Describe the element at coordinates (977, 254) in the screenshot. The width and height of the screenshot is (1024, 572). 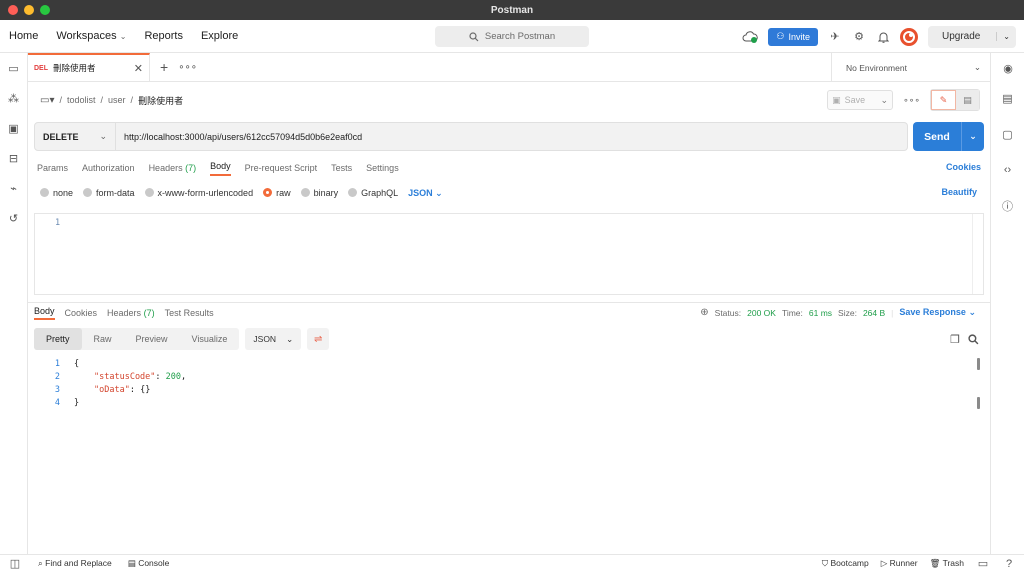
I see `editor-scrollbar` at that location.